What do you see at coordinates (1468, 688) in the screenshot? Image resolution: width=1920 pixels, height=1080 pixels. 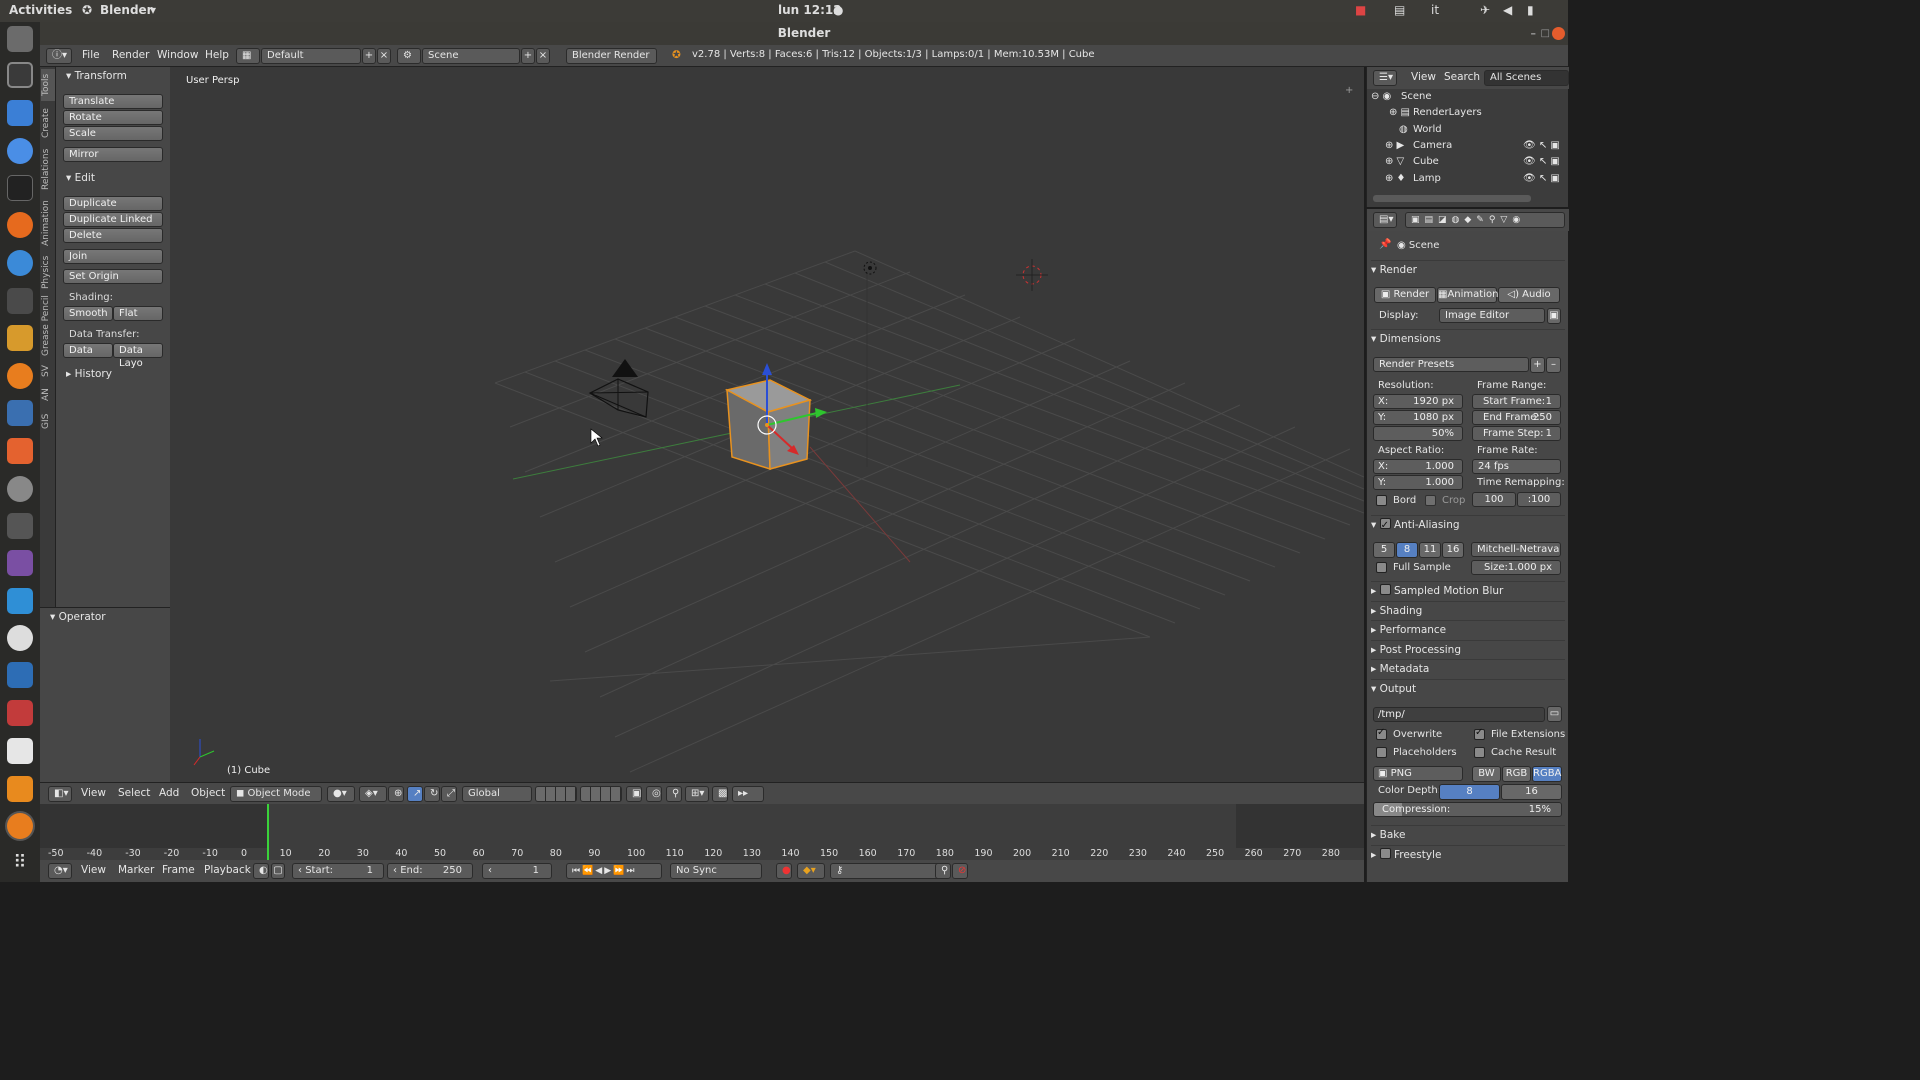 I see `output-section-header: ▾ Output` at bounding box center [1468, 688].